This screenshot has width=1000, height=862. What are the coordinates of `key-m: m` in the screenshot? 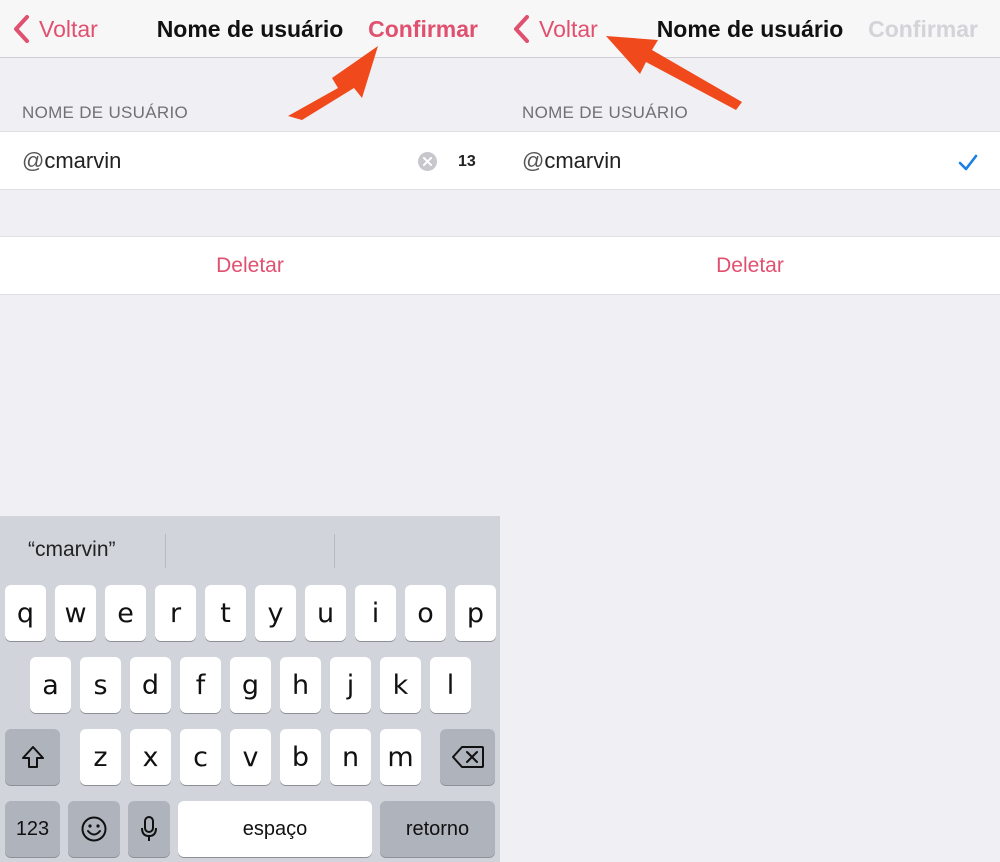 It's located at (400, 757).